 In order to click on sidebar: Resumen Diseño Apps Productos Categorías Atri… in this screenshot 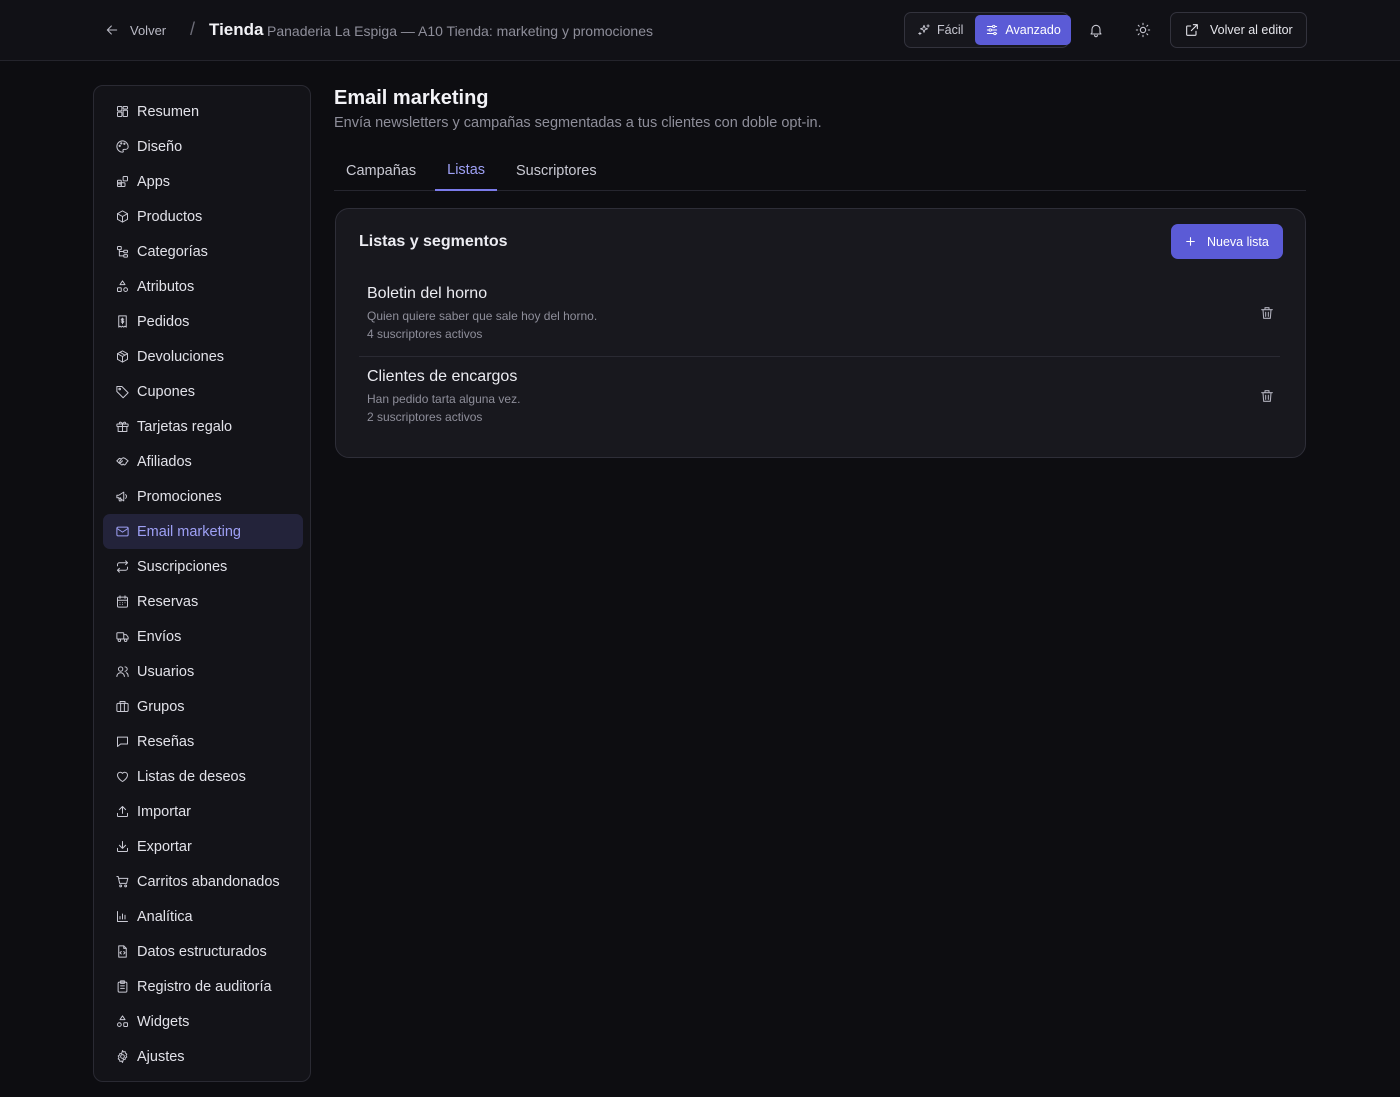, I will do `click(202, 583)`.